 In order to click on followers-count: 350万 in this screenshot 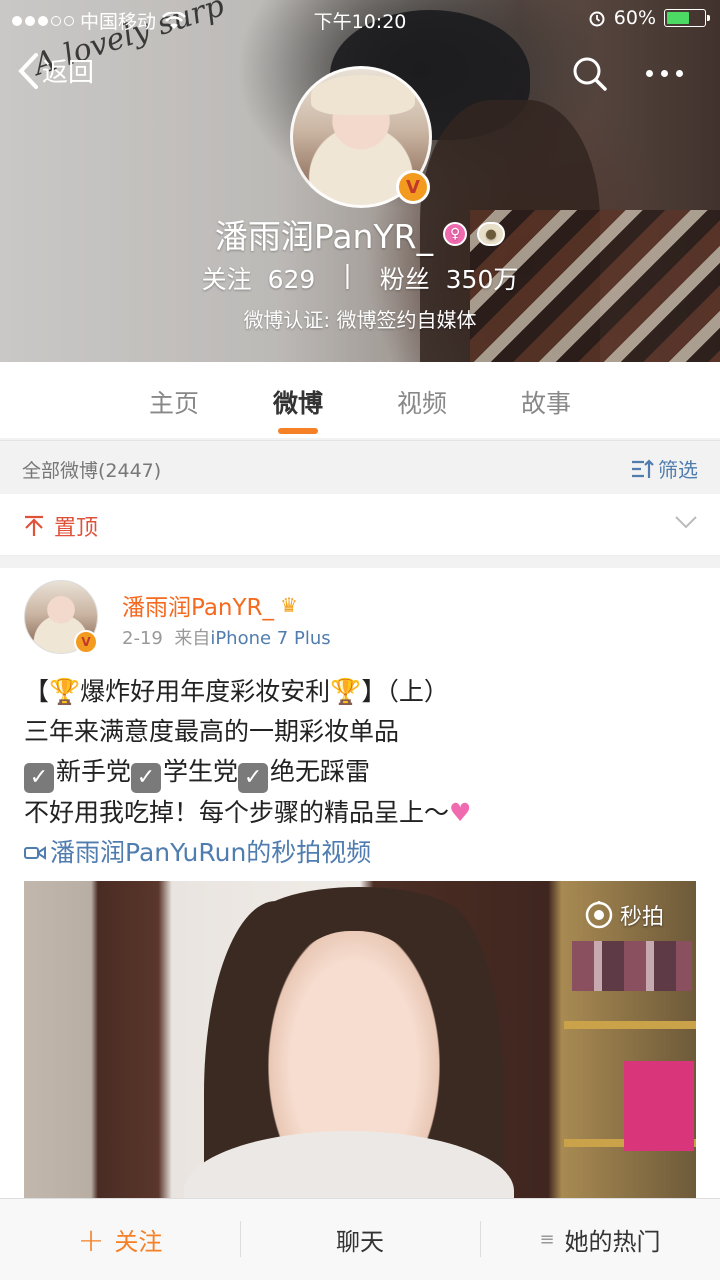, I will do `click(482, 279)`.